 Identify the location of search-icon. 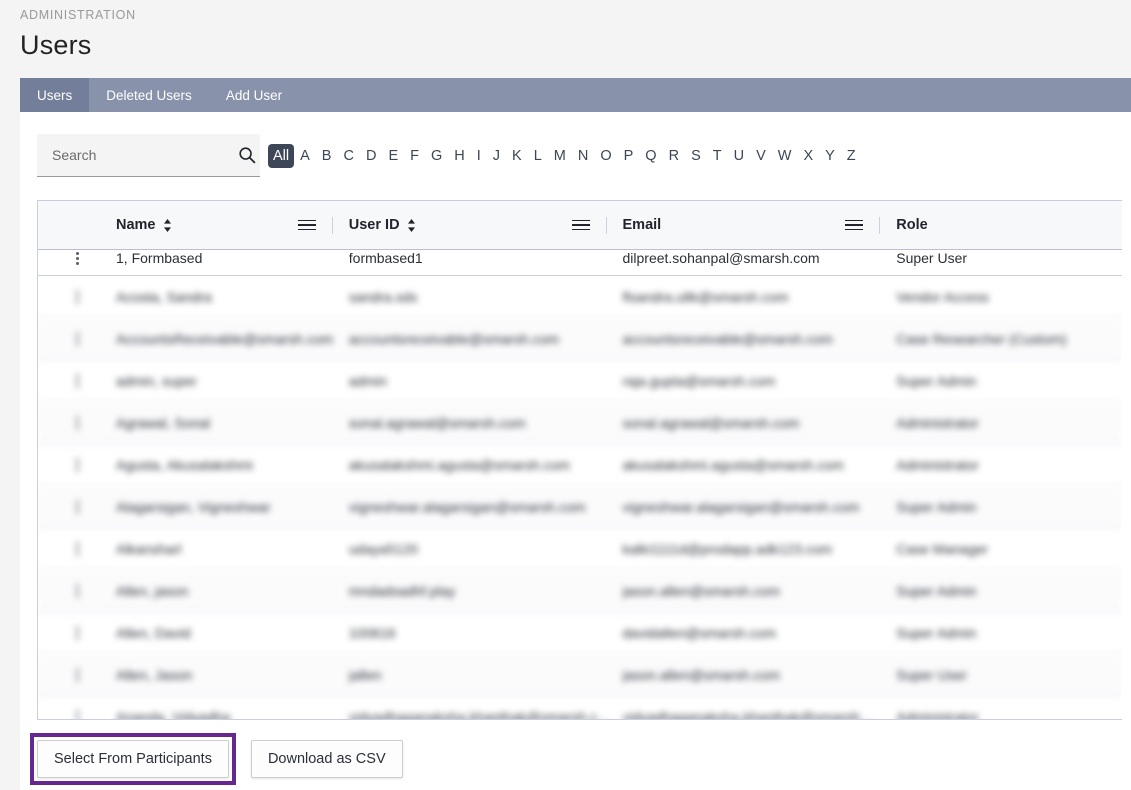
(246, 155).